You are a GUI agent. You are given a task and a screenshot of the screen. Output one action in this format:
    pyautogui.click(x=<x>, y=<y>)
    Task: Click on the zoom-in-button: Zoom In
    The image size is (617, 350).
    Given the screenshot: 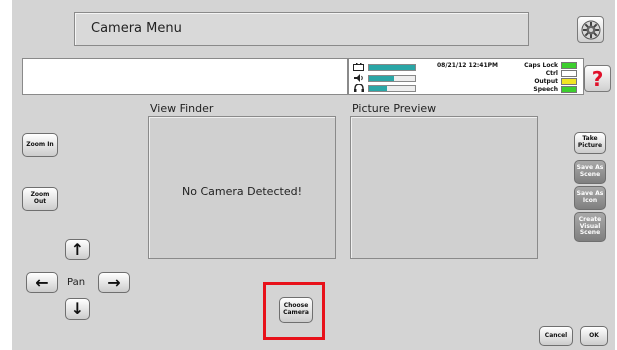 What is the action you would take?
    pyautogui.click(x=40, y=145)
    